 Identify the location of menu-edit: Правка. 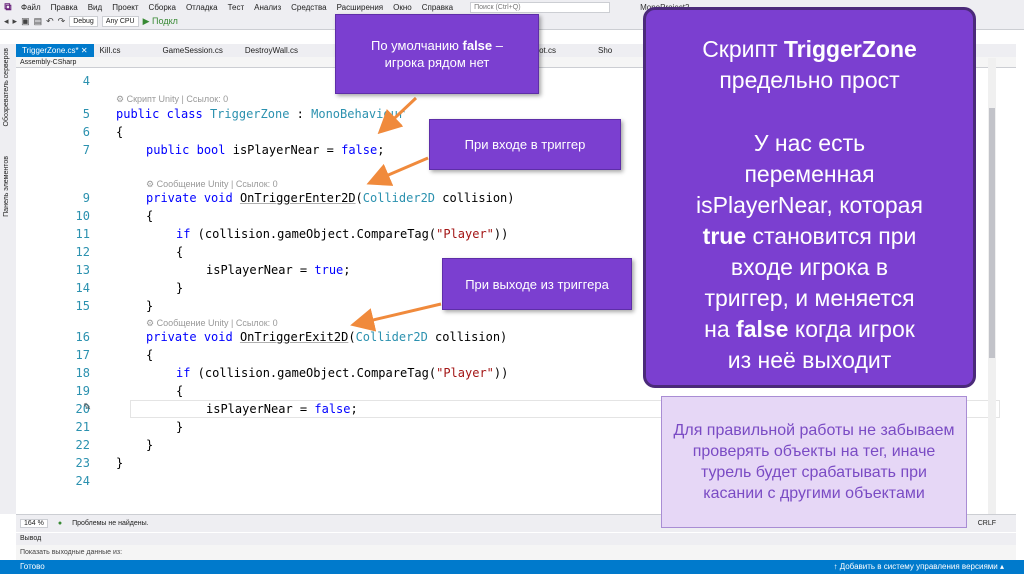
(64, 7).